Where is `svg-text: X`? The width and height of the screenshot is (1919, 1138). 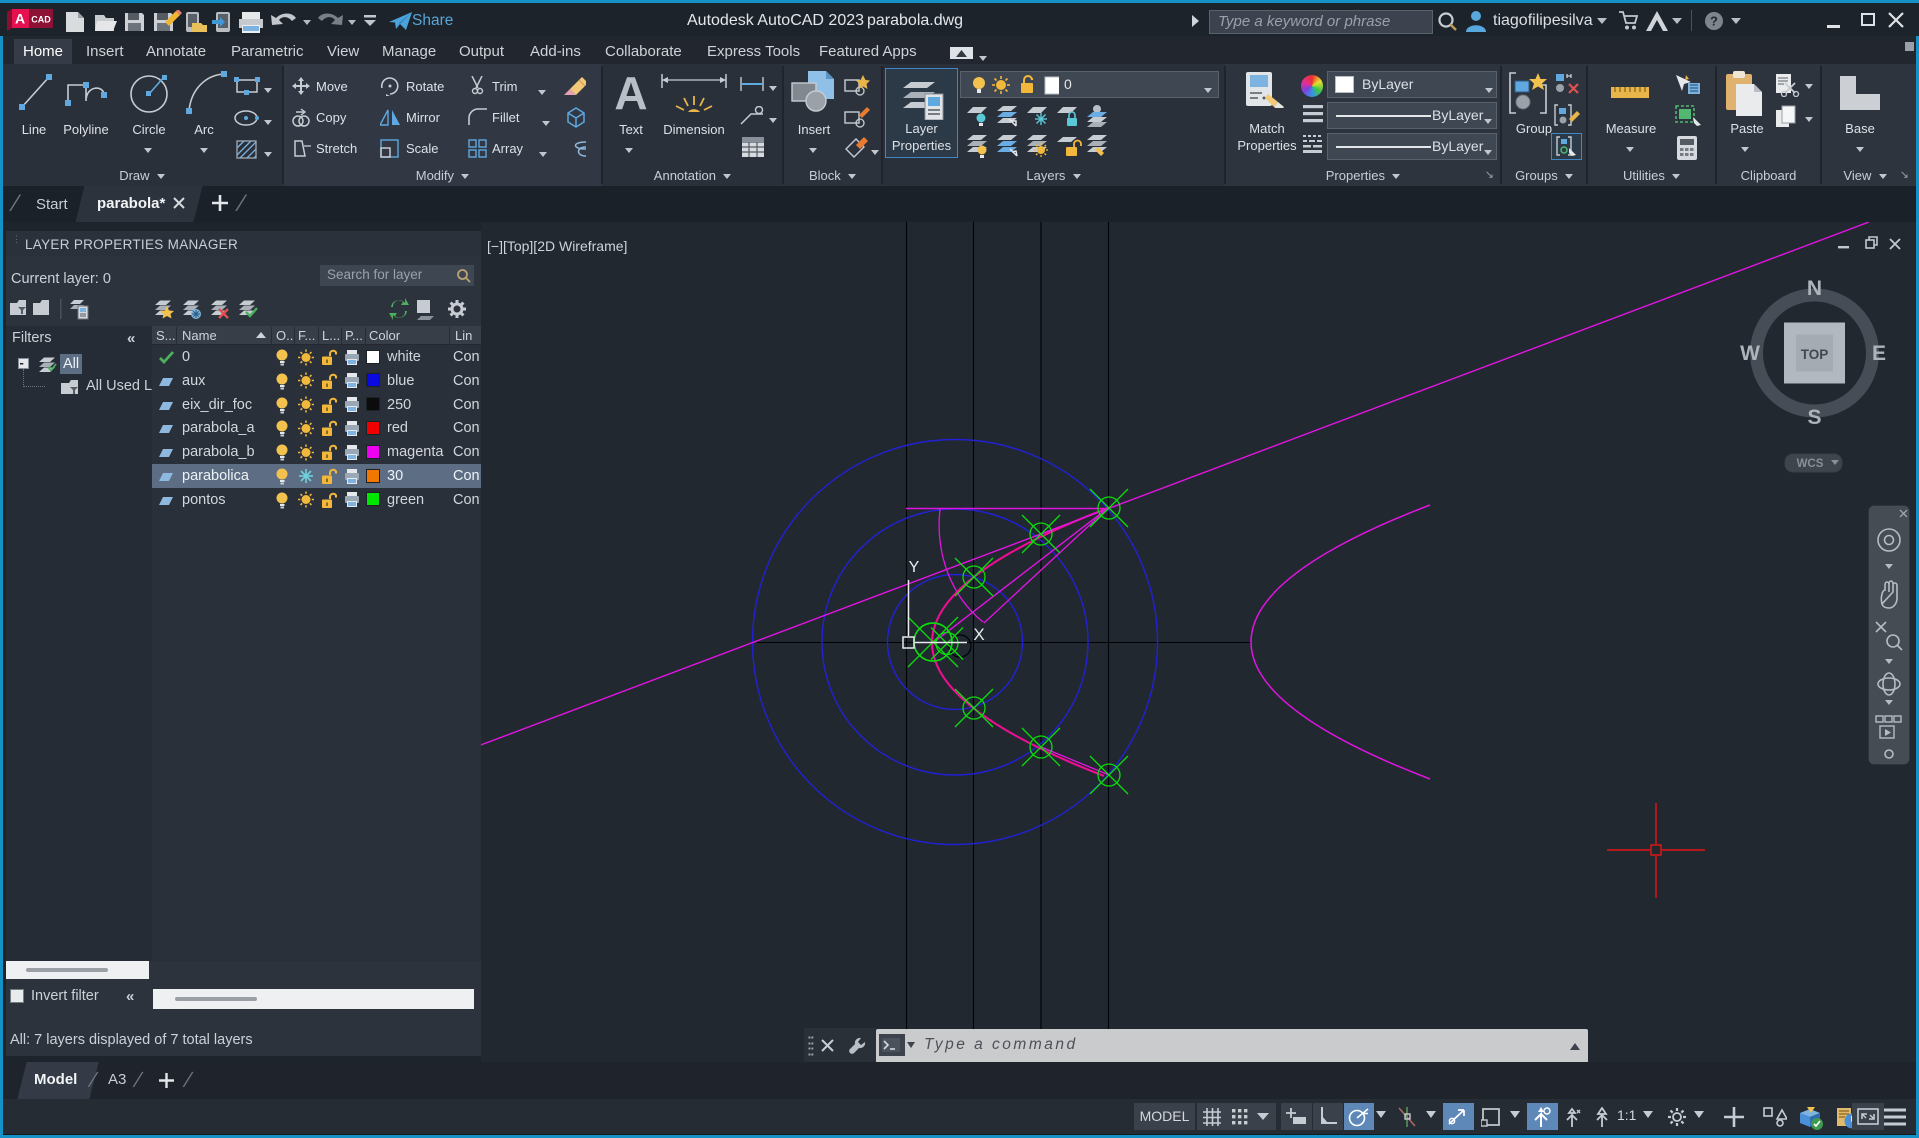 svg-text: X is located at coordinates (978, 634).